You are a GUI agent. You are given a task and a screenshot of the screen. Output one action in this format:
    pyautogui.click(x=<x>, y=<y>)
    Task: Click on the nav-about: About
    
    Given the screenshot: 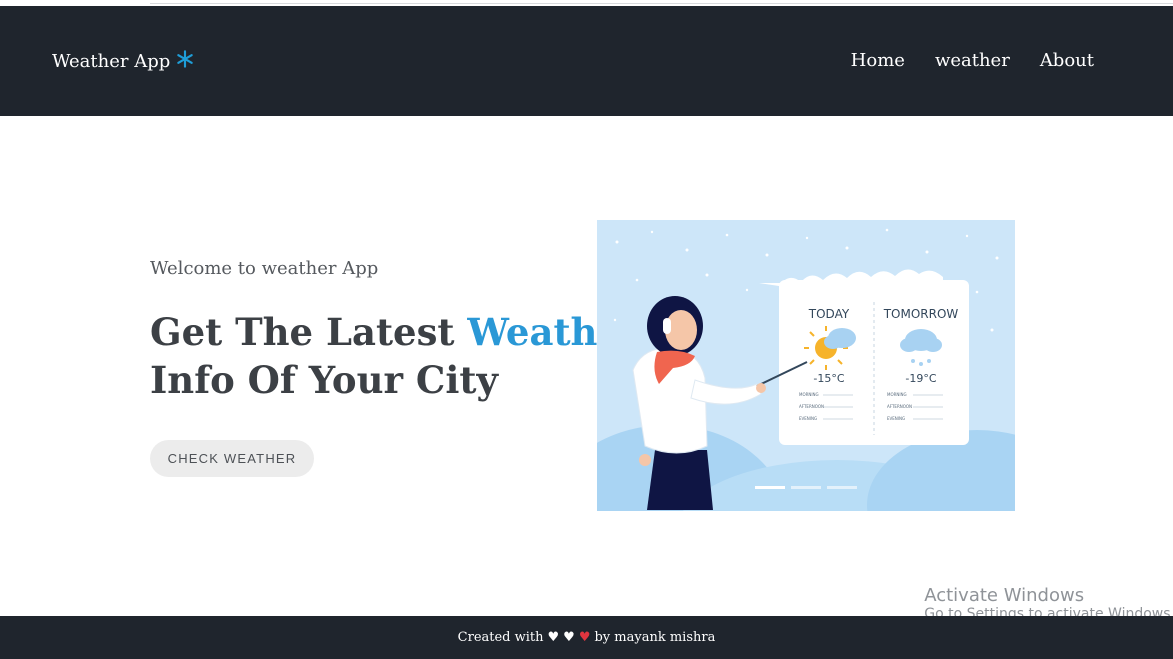 What is the action you would take?
    pyautogui.click(x=1067, y=60)
    